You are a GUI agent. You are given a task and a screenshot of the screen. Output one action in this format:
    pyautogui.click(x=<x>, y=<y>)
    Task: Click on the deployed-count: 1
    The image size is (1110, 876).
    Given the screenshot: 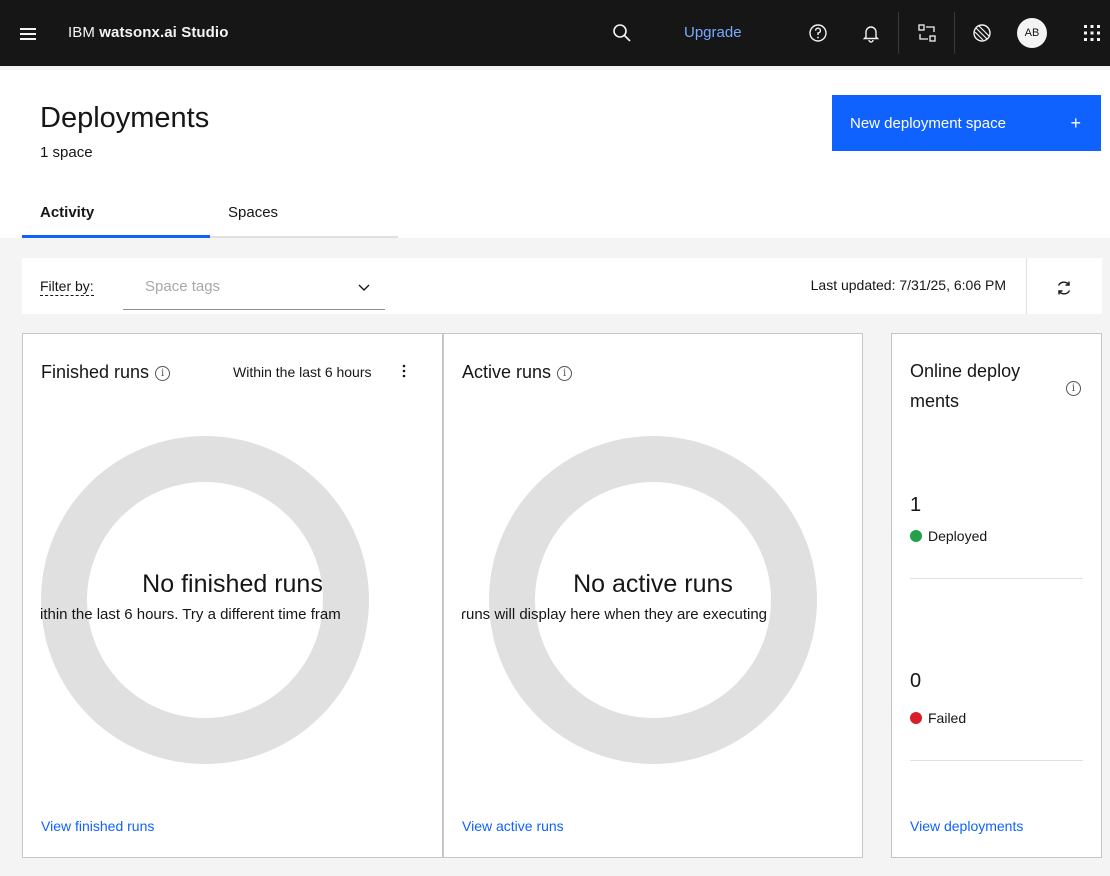 What is the action you would take?
    pyautogui.click(x=916, y=505)
    